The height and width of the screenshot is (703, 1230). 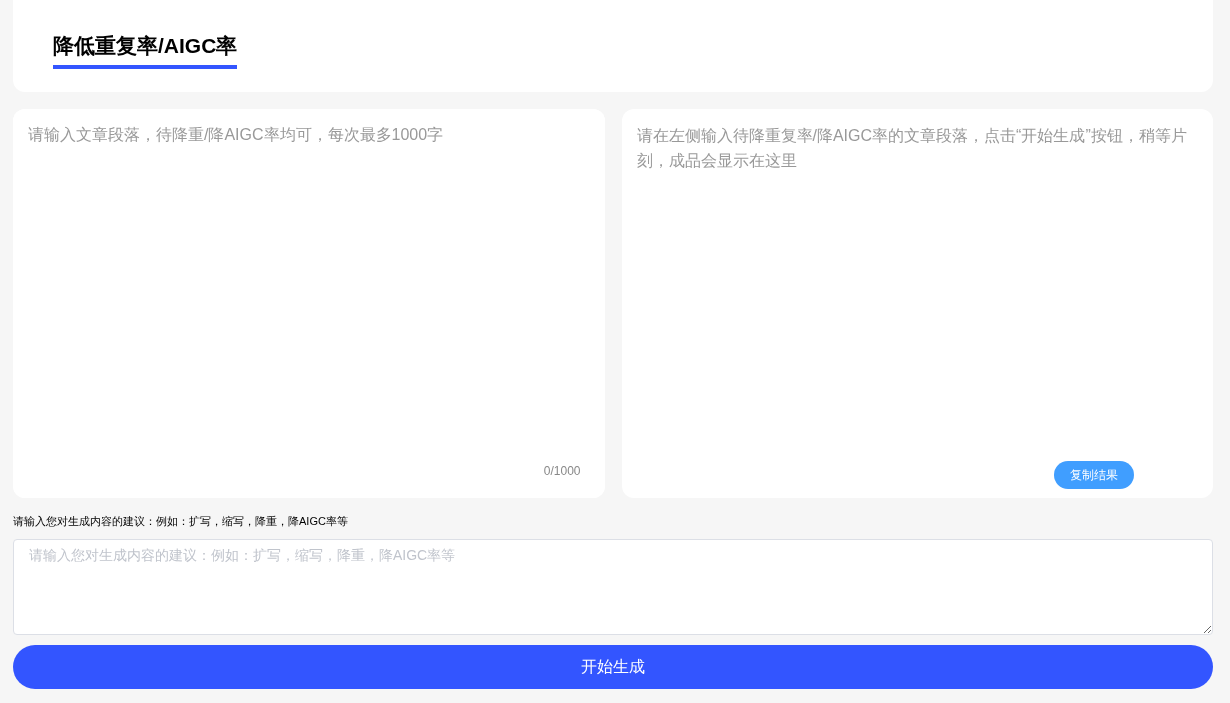 What do you see at coordinates (181, 521) in the screenshot?
I see `suggestion-label: 请输入您对生成内容的建议：例如：扩写，缩写，降重，降AIGC率等` at bounding box center [181, 521].